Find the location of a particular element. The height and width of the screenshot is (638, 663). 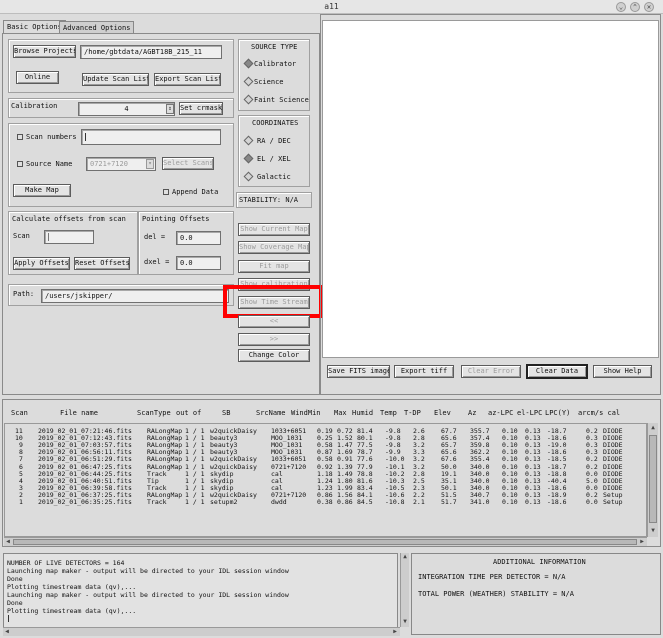

append-data-checkbox is located at coordinates (166, 192).